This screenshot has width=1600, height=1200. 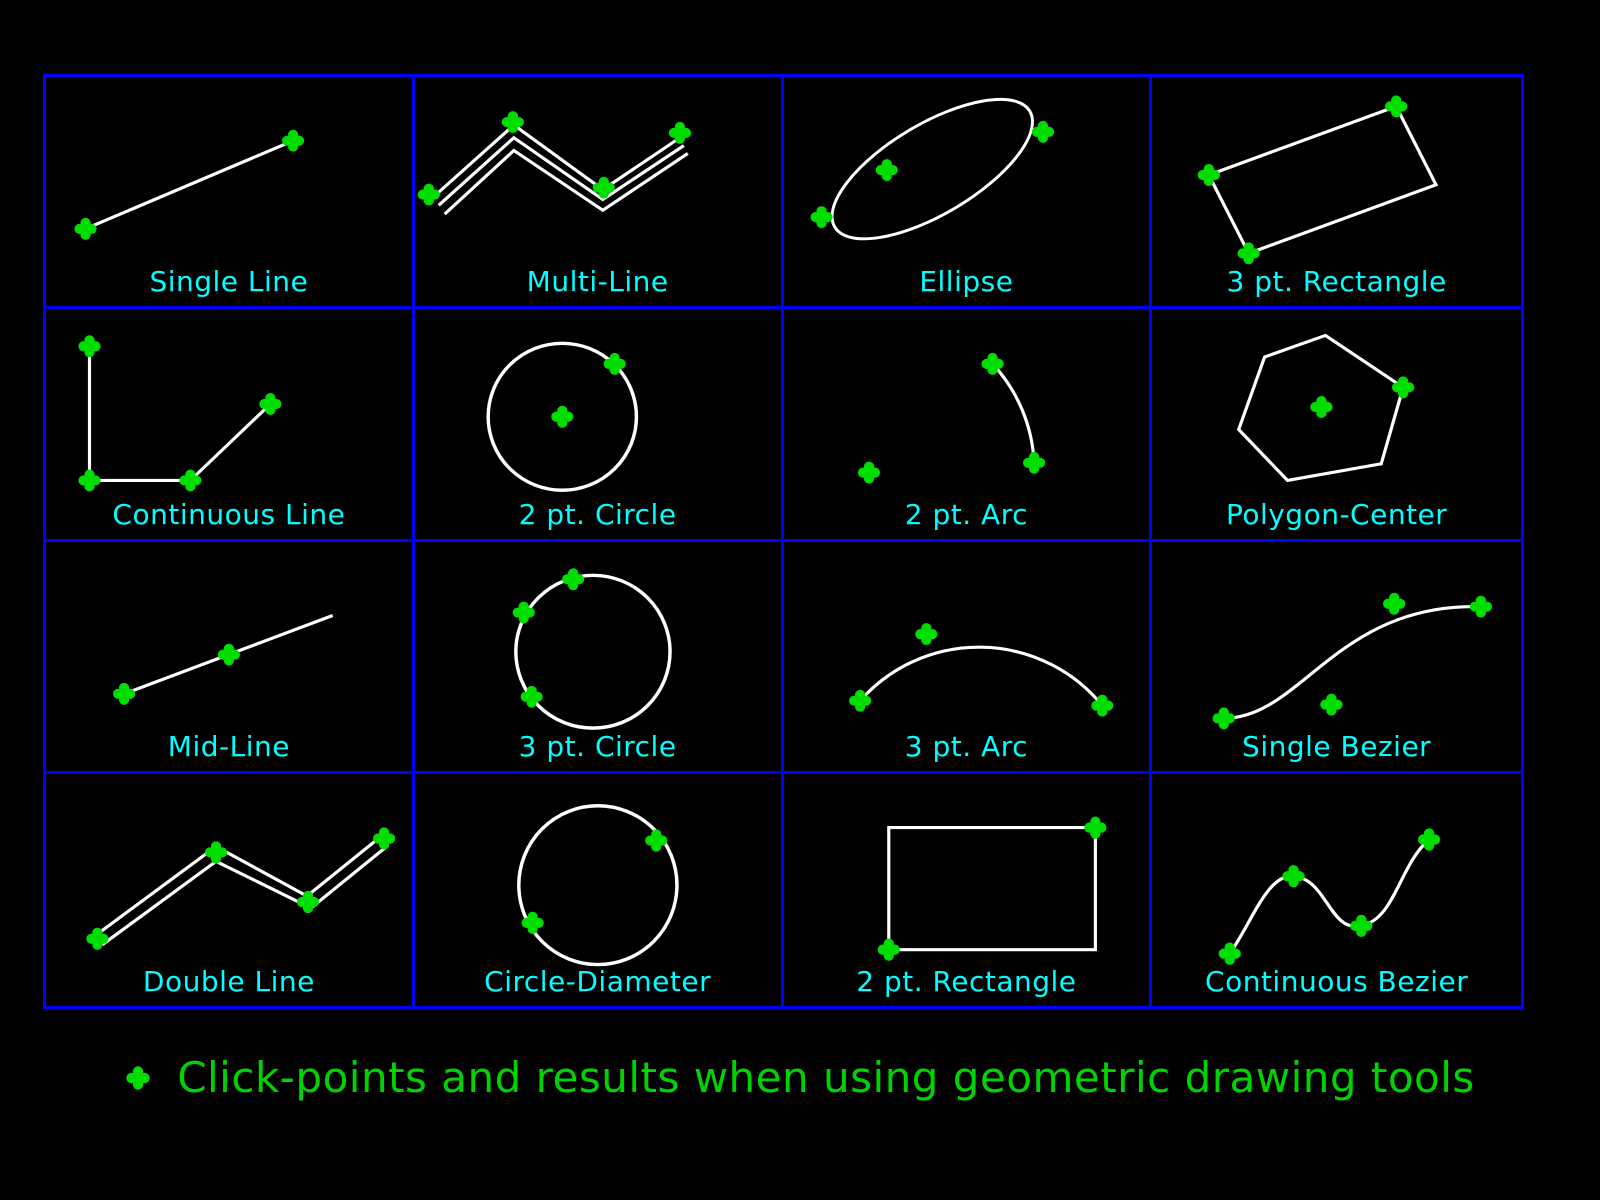 I want to click on tool-label-continuous-line: Continuous Line, so click(x=229, y=514).